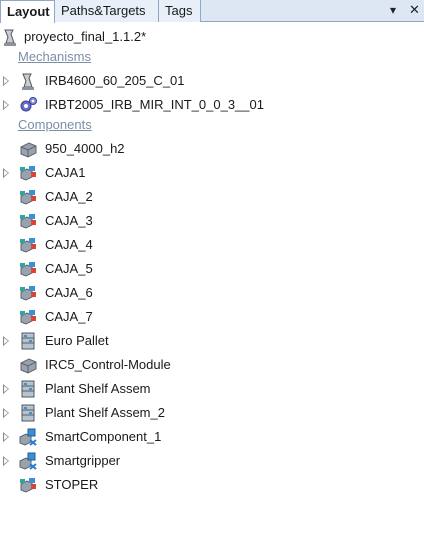  Describe the element at coordinates (54, 56) in the screenshot. I see `section-header-mechanisms: Mechanisms` at that location.